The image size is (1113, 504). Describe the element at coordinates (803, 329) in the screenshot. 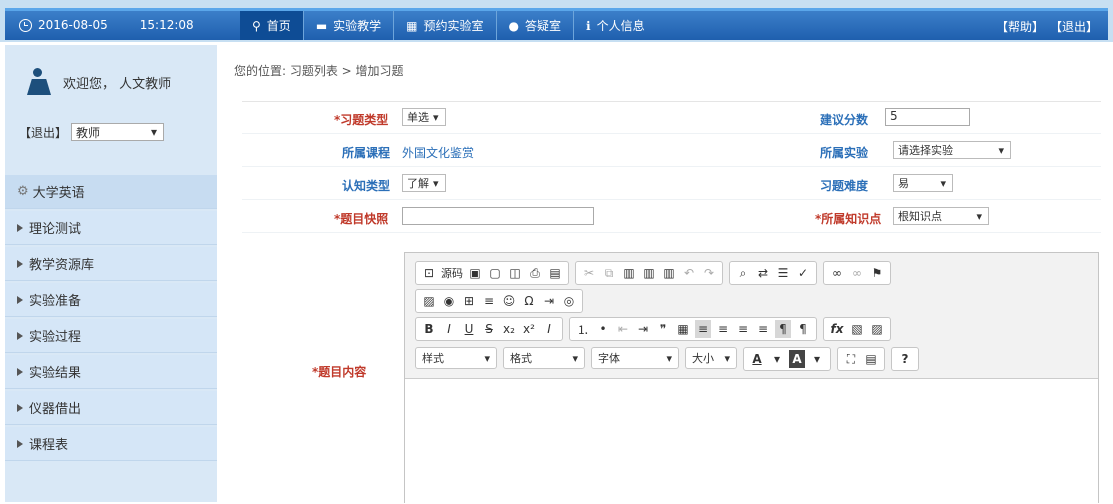

I see `rtl-icon: ¶` at that location.